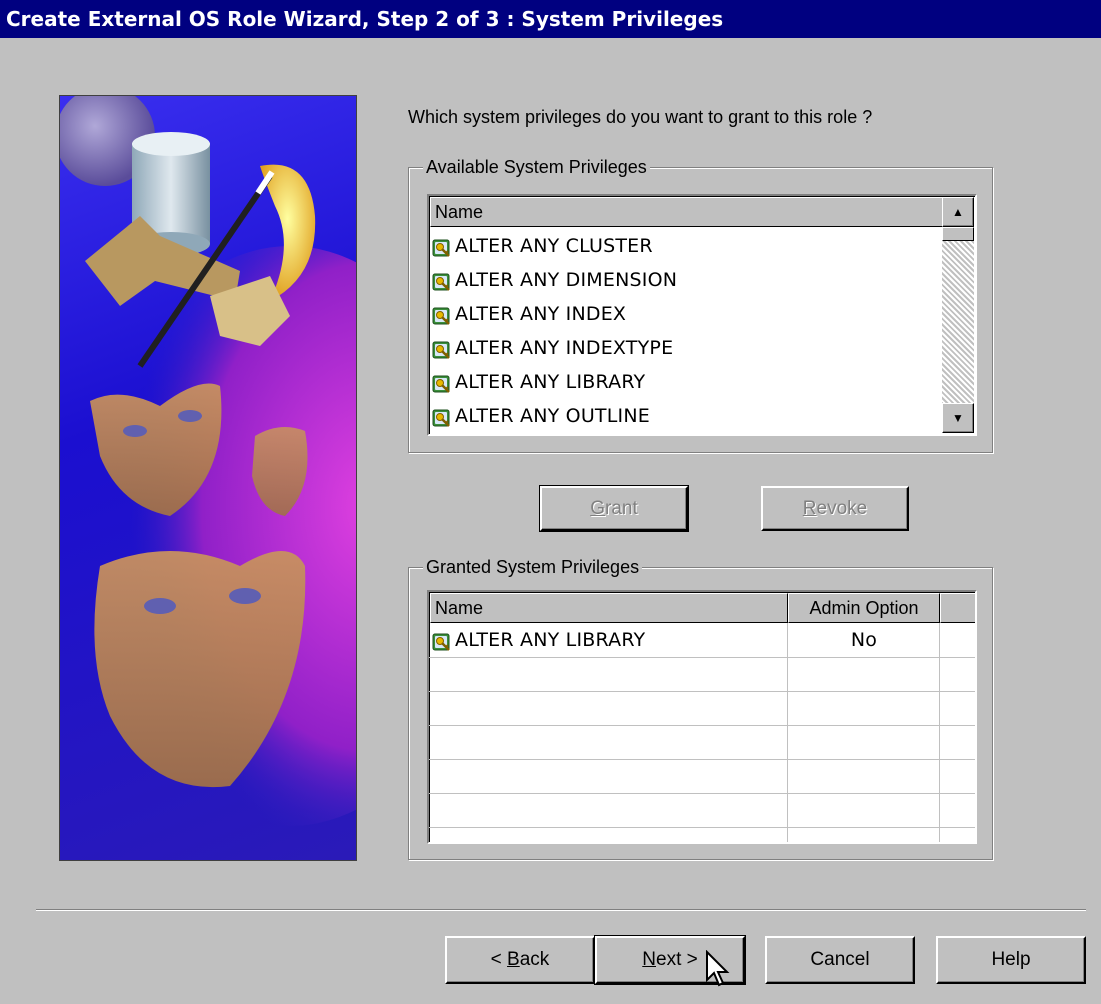  Describe the element at coordinates (609, 608) in the screenshot. I see `granted-name-column-header: Name` at that location.